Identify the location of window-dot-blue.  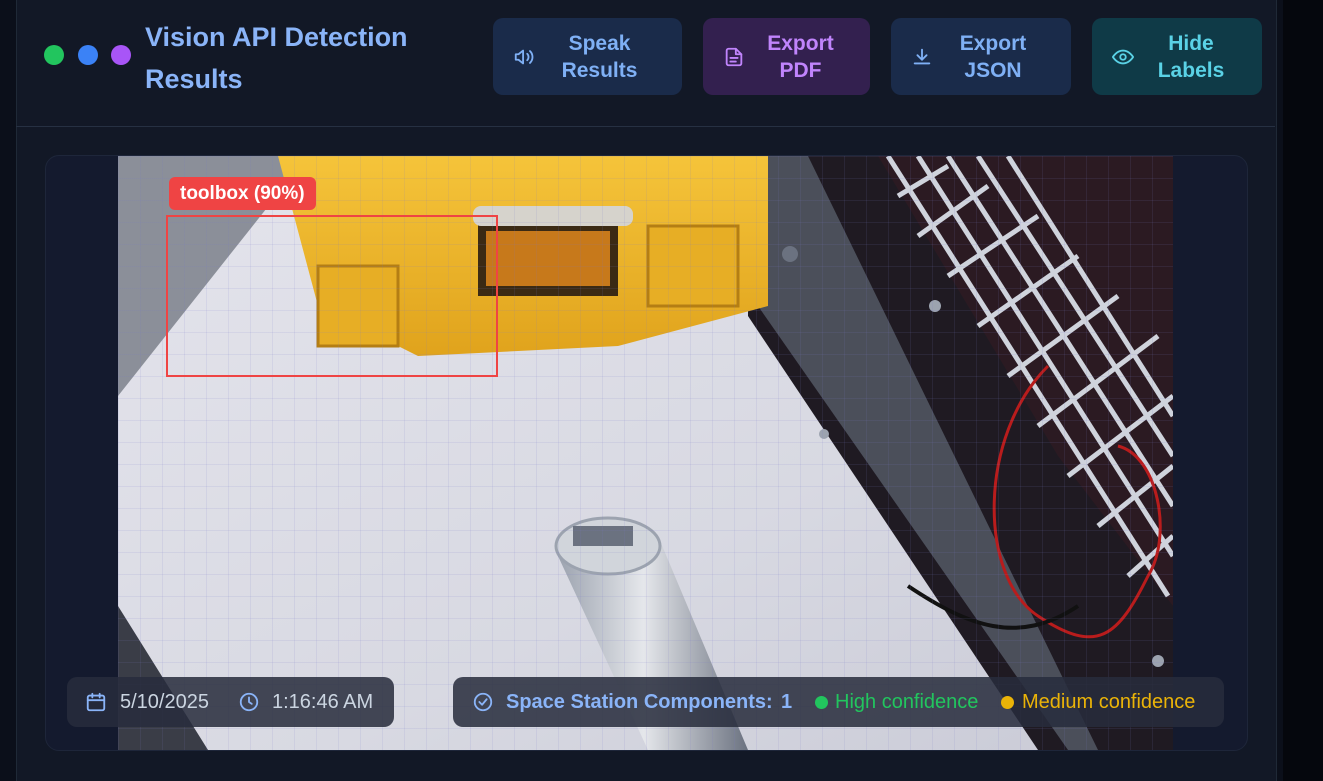
(88, 55).